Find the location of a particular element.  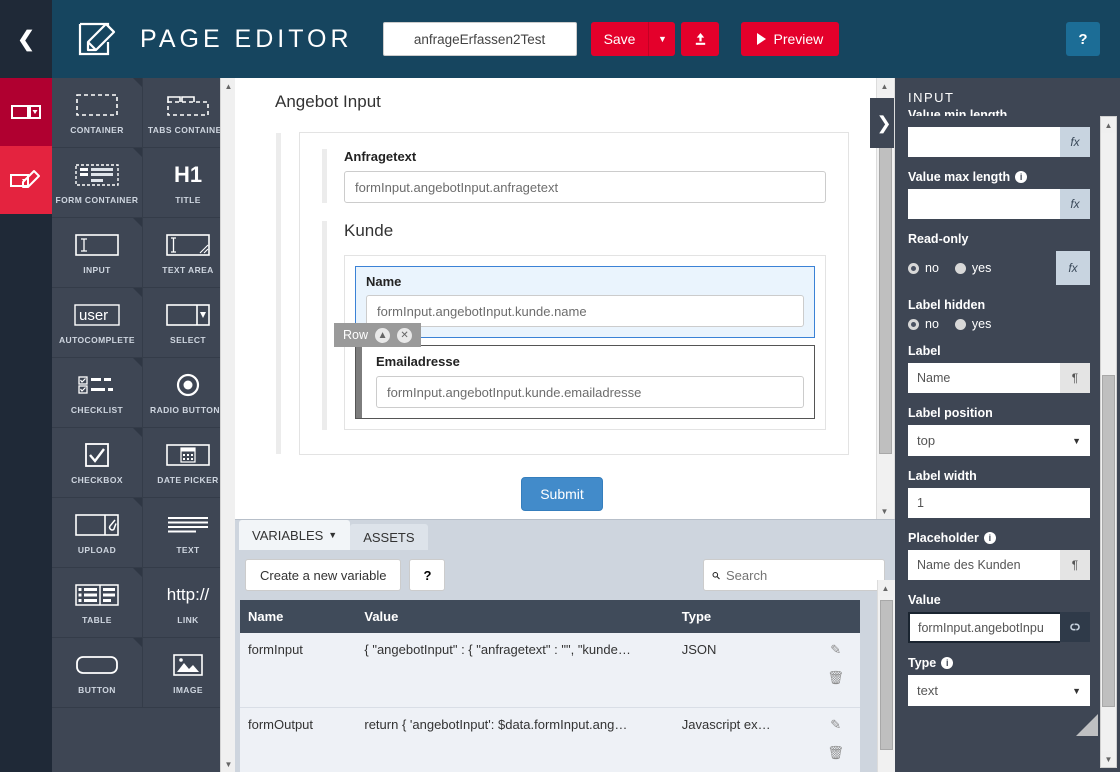

variables-scroll-up-arrow: ▲ is located at coordinates (885, 588).